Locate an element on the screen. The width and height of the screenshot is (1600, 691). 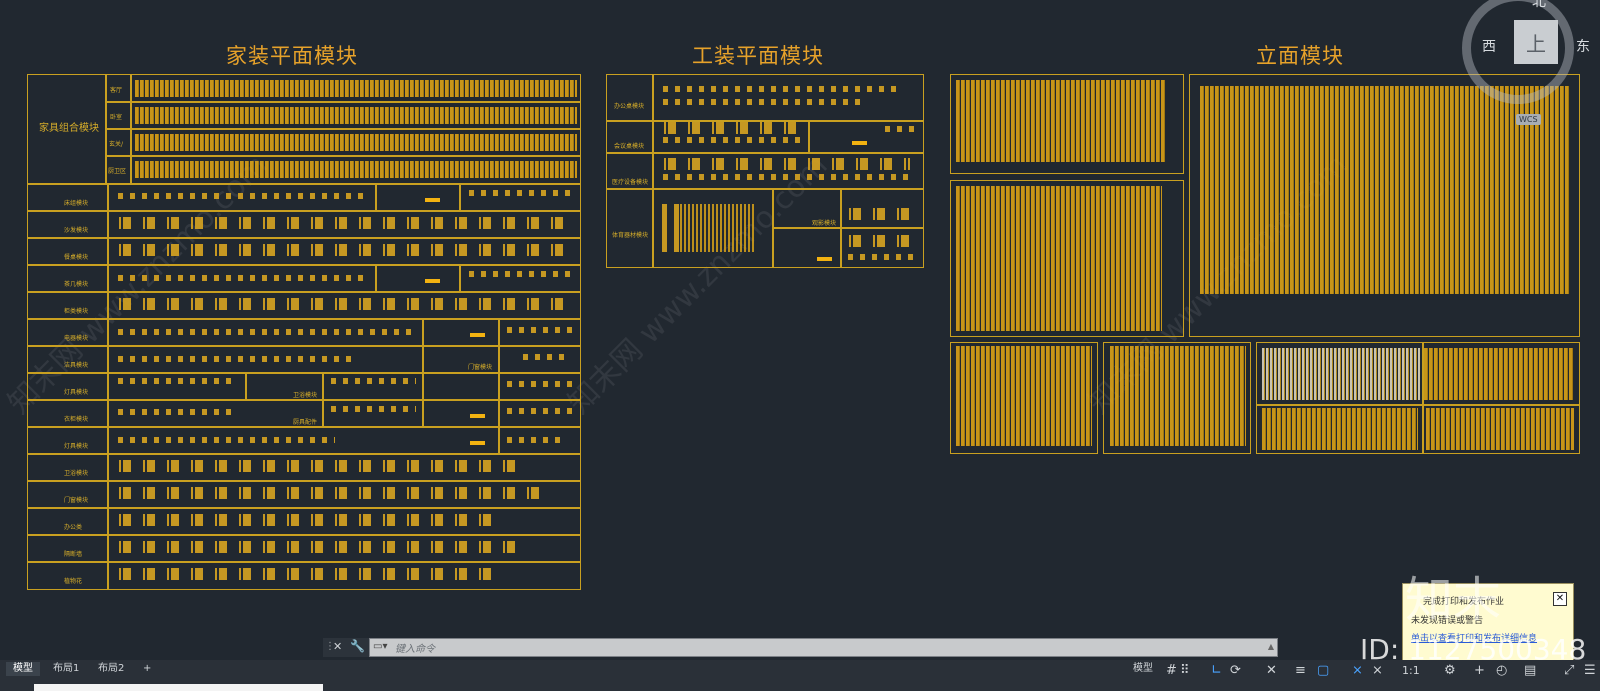
home-subrow-label: 厨卫区 is located at coordinates (117, 171).